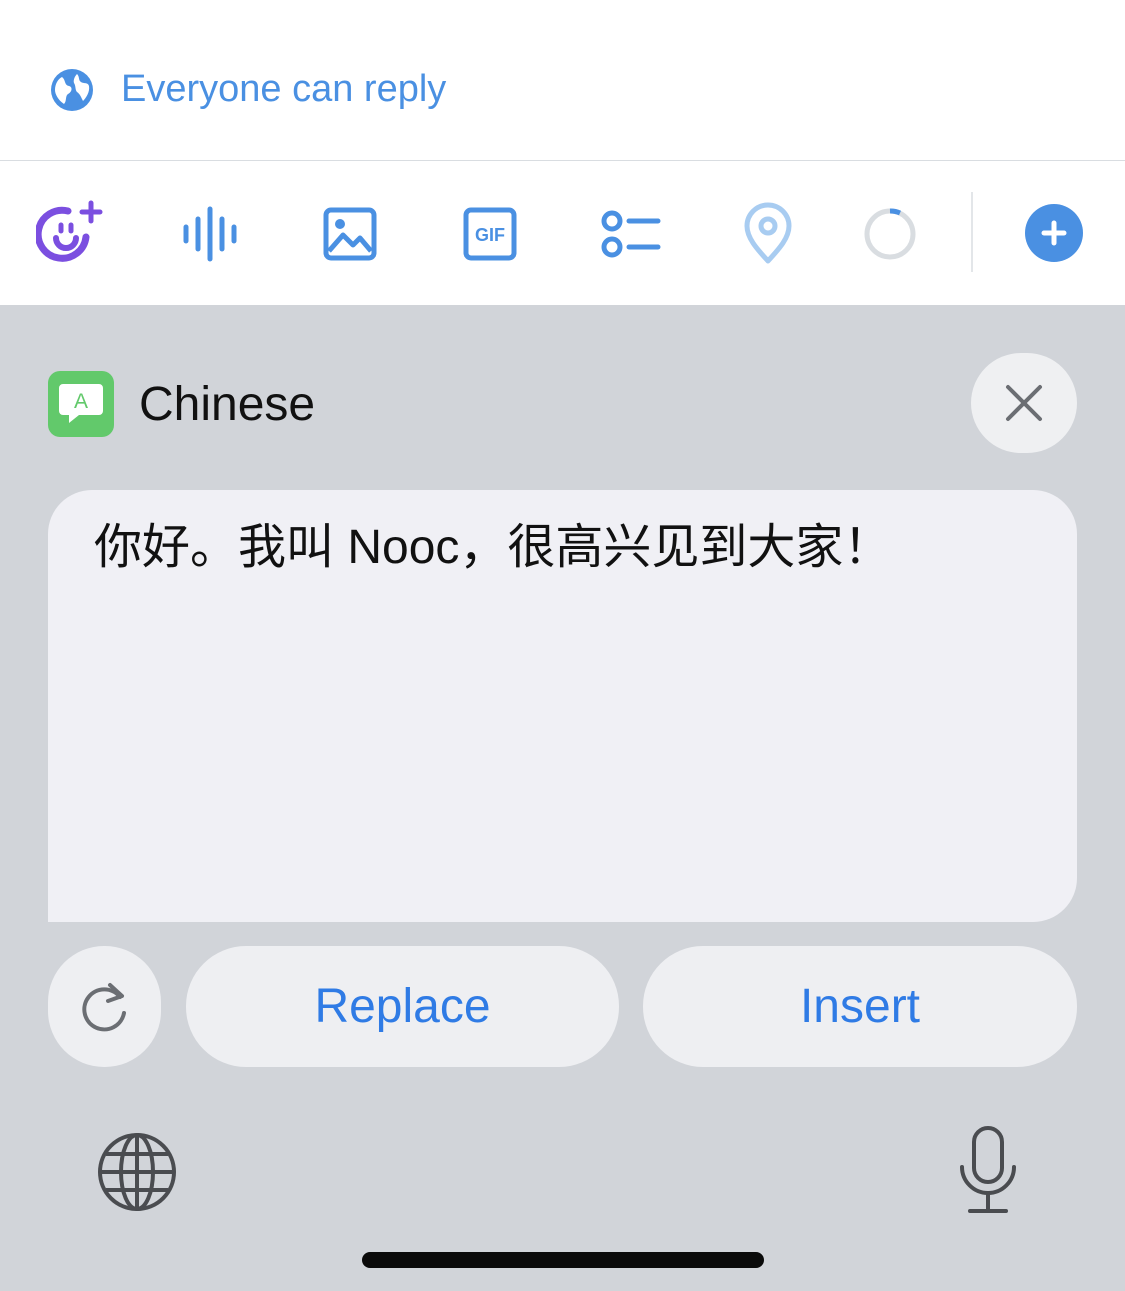 Image resolution: width=1125 pixels, height=1291 pixels. I want to click on gif-icon: GIF, so click(490, 234).